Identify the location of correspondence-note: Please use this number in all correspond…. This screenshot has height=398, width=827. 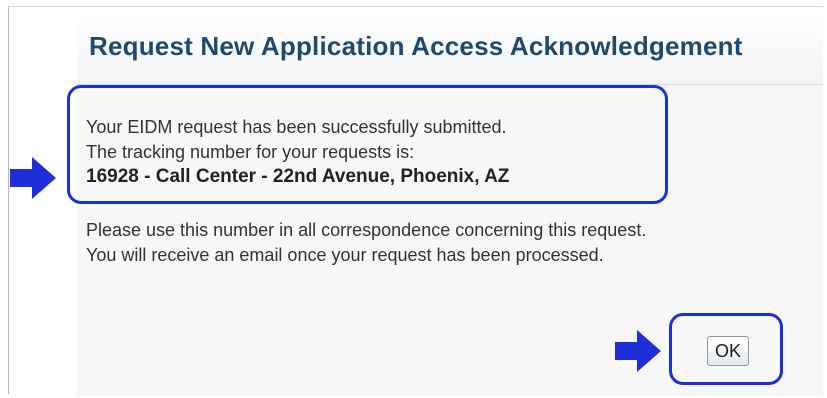
(366, 230).